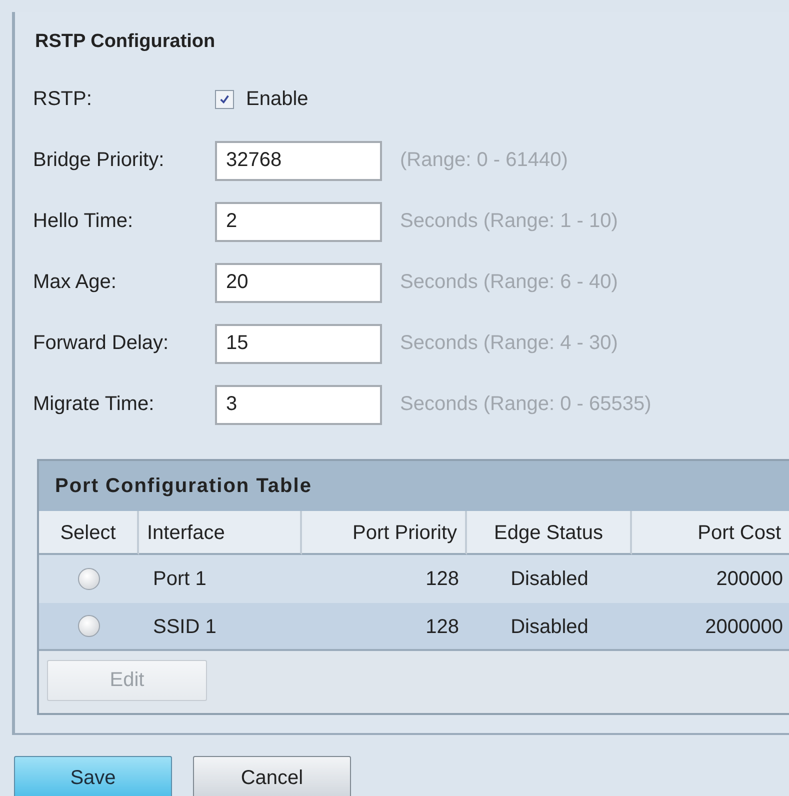 Image resolution: width=789 pixels, height=796 pixels. What do you see at coordinates (63, 99) in the screenshot?
I see `field-label: RSTP:` at bounding box center [63, 99].